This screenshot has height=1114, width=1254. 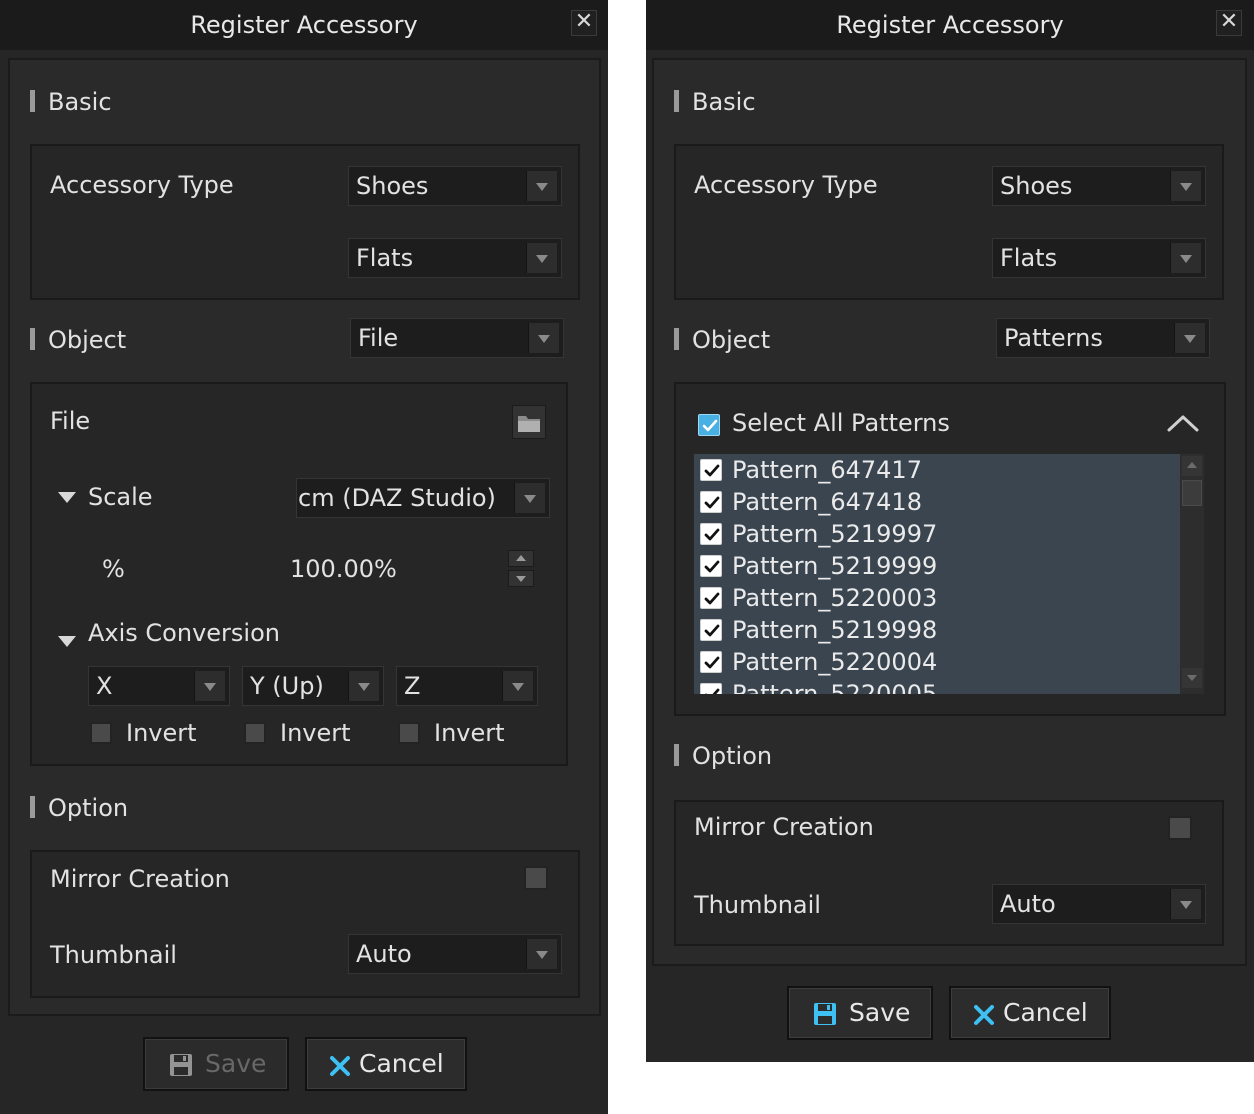 What do you see at coordinates (841, 423) in the screenshot?
I see `select-all-label: Select All Patterns` at bounding box center [841, 423].